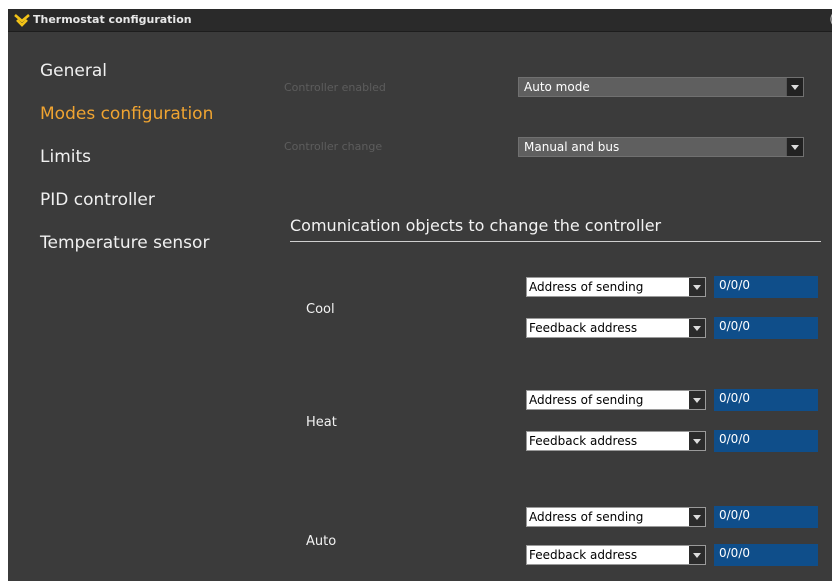  What do you see at coordinates (124, 243) in the screenshot?
I see `nav-item-temperature-sensor: Temperature sensor` at bounding box center [124, 243].